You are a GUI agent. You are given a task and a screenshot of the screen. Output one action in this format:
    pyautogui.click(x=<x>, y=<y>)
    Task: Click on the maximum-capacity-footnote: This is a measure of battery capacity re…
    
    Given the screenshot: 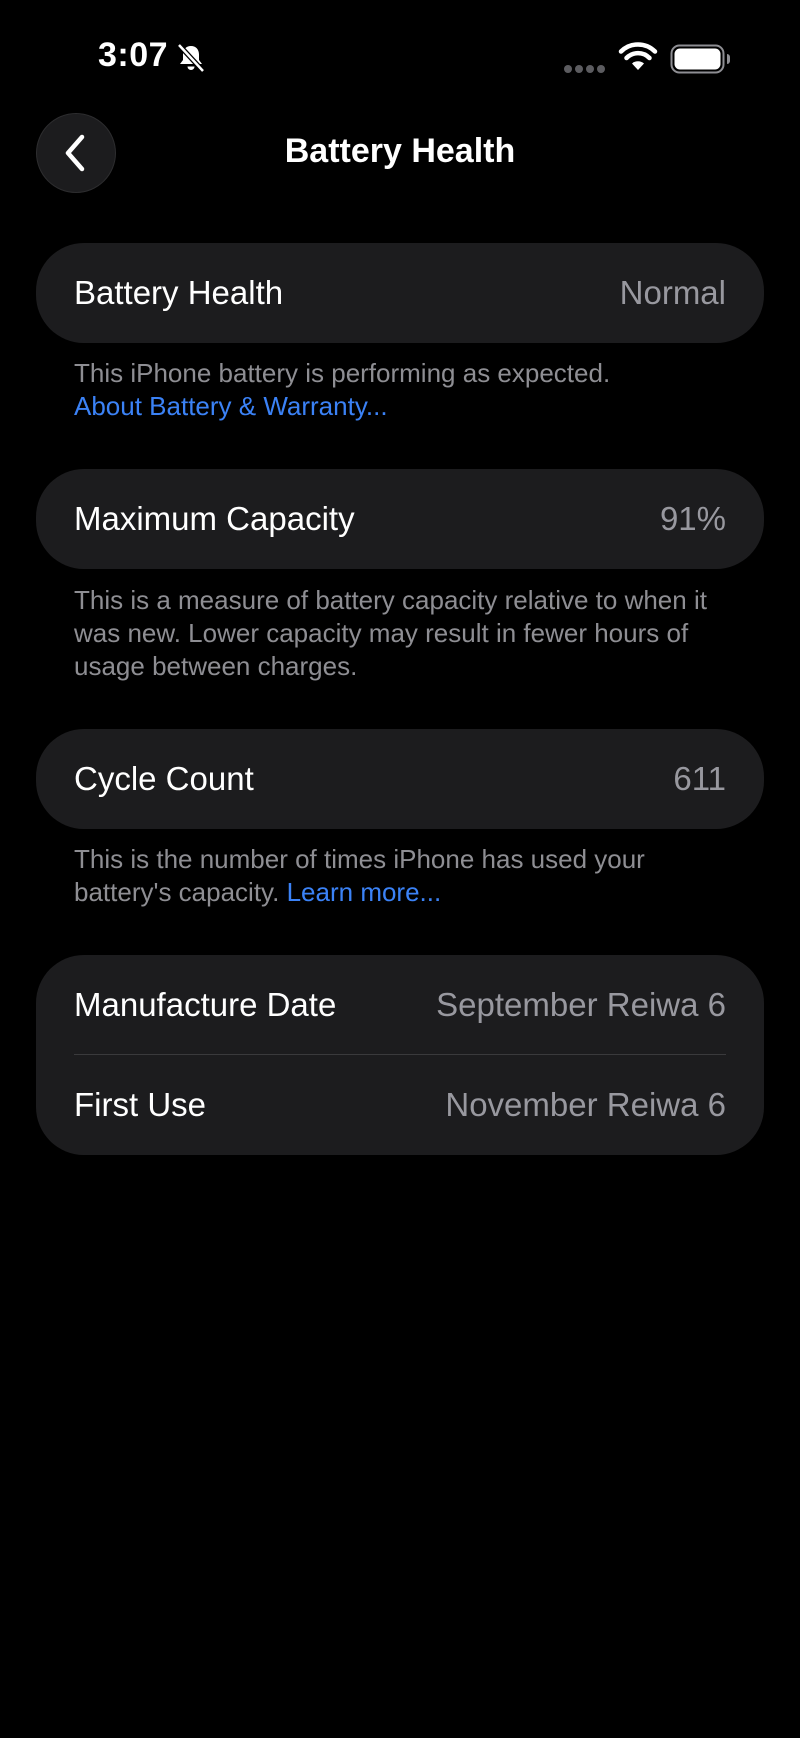 What is the action you would take?
    pyautogui.click(x=390, y=633)
    